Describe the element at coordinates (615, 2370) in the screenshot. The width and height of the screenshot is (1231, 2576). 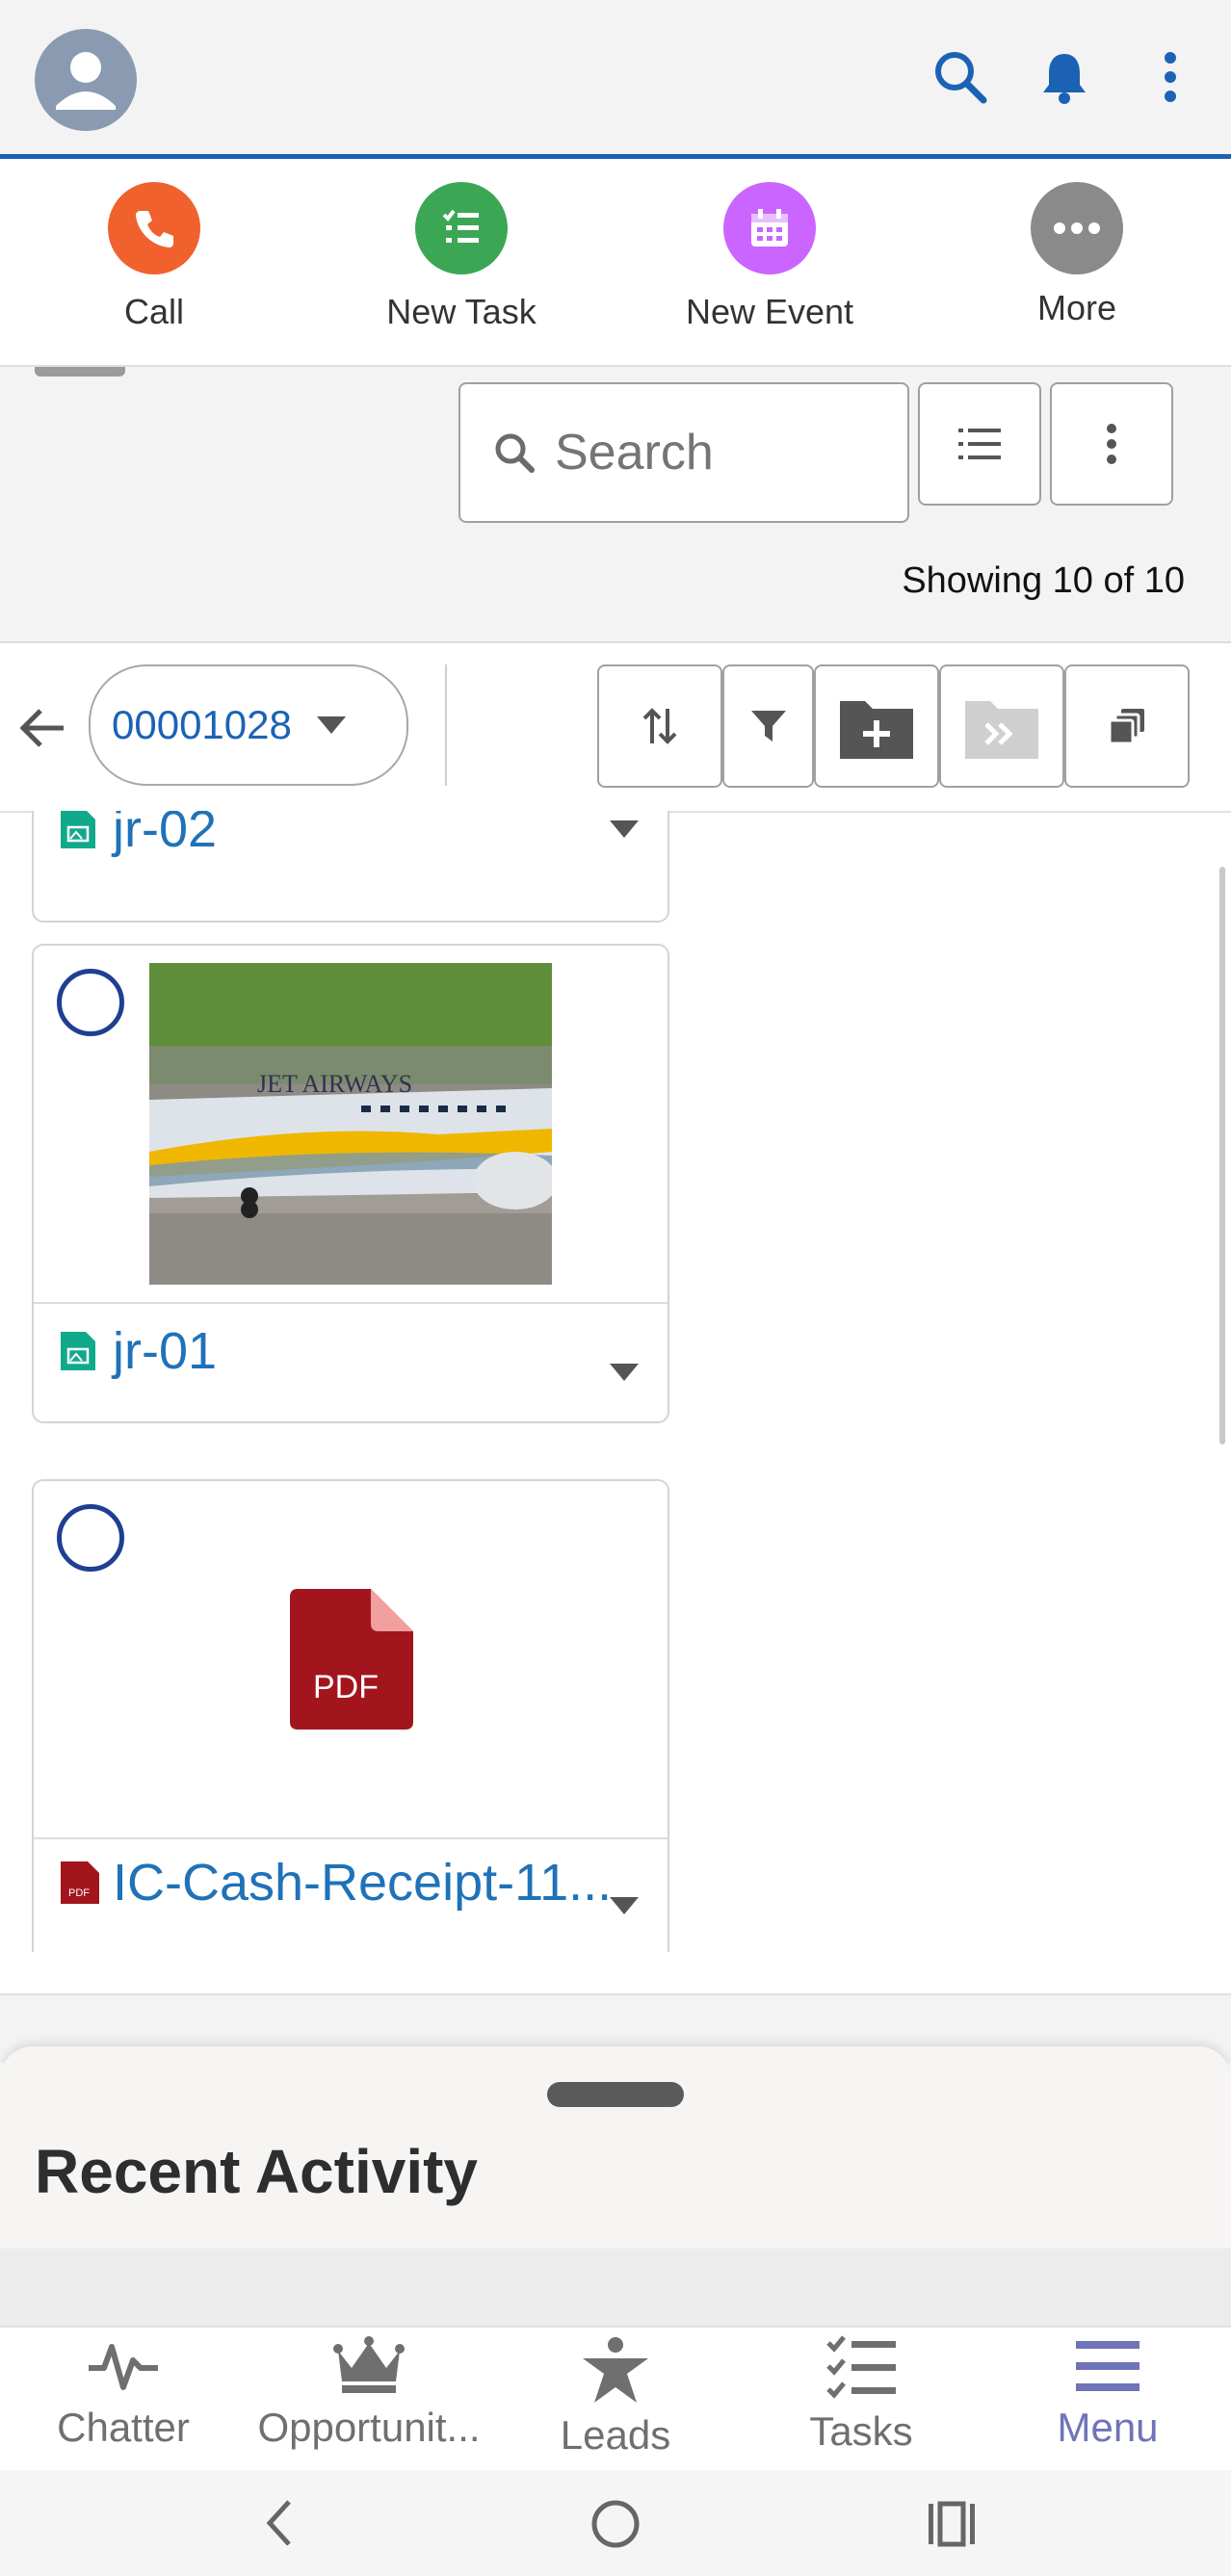
I see `star-person-icon` at that location.